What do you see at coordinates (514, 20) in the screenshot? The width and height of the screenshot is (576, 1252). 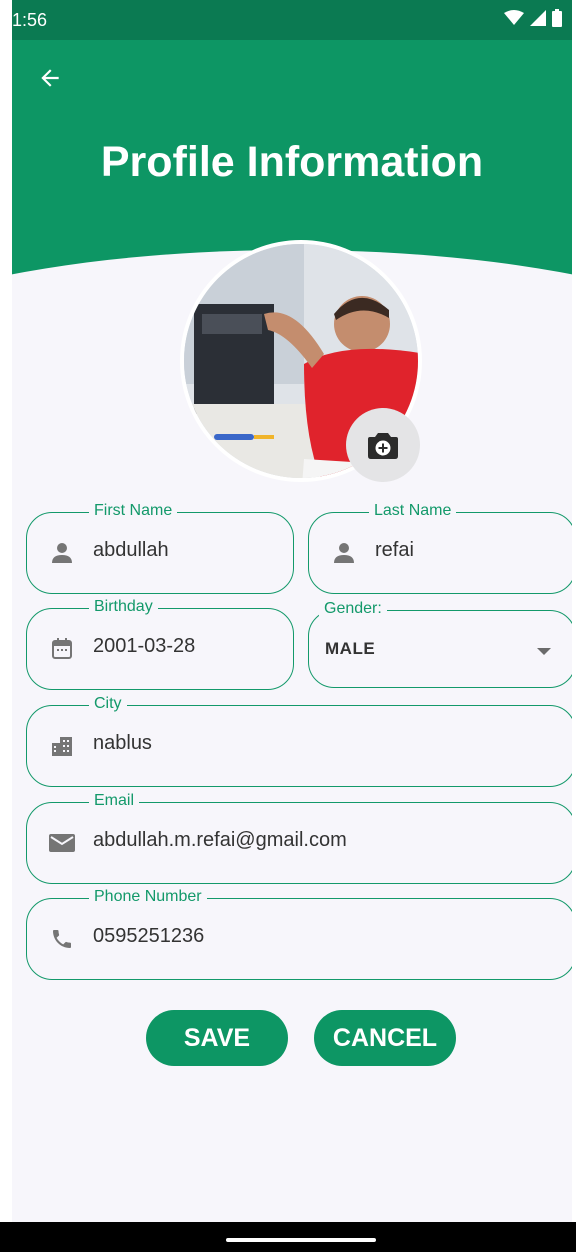 I see `wifi-icon` at bounding box center [514, 20].